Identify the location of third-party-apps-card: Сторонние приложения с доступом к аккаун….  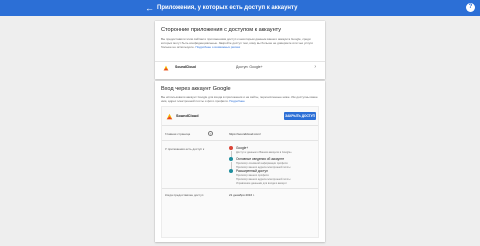
(240, 50).